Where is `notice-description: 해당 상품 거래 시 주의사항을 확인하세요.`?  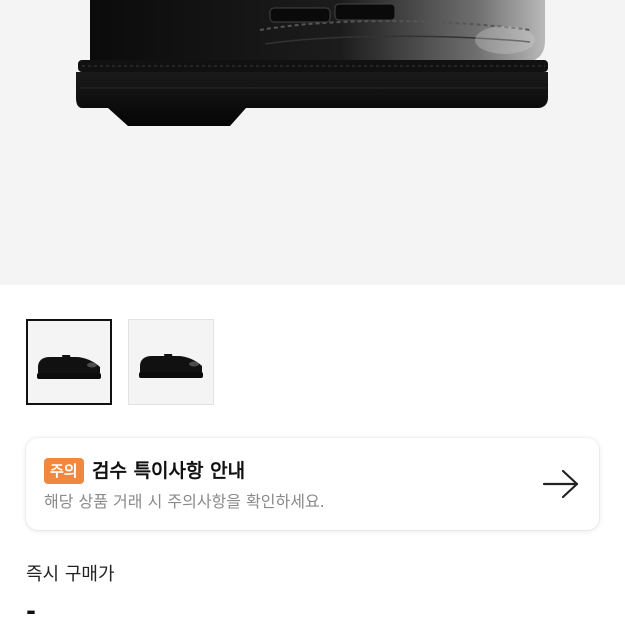 notice-description: 해당 상품 거래 시 주의사항을 확인하세요. is located at coordinates (184, 501).